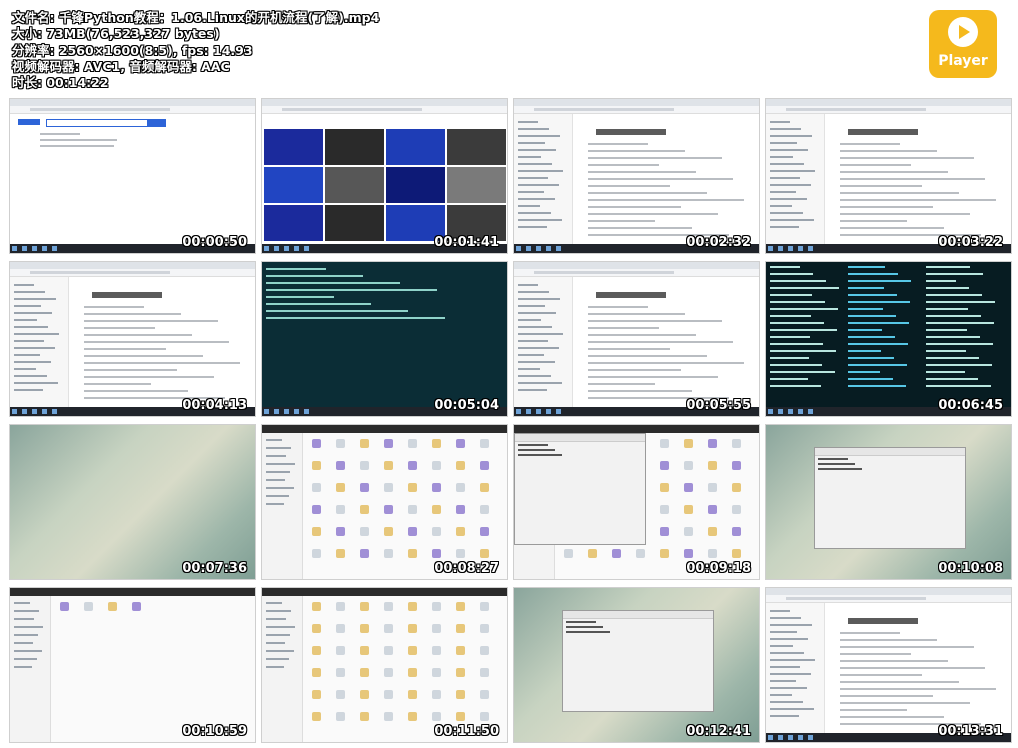  I want to click on video-thumbnail: 00:10:08, so click(888, 502).